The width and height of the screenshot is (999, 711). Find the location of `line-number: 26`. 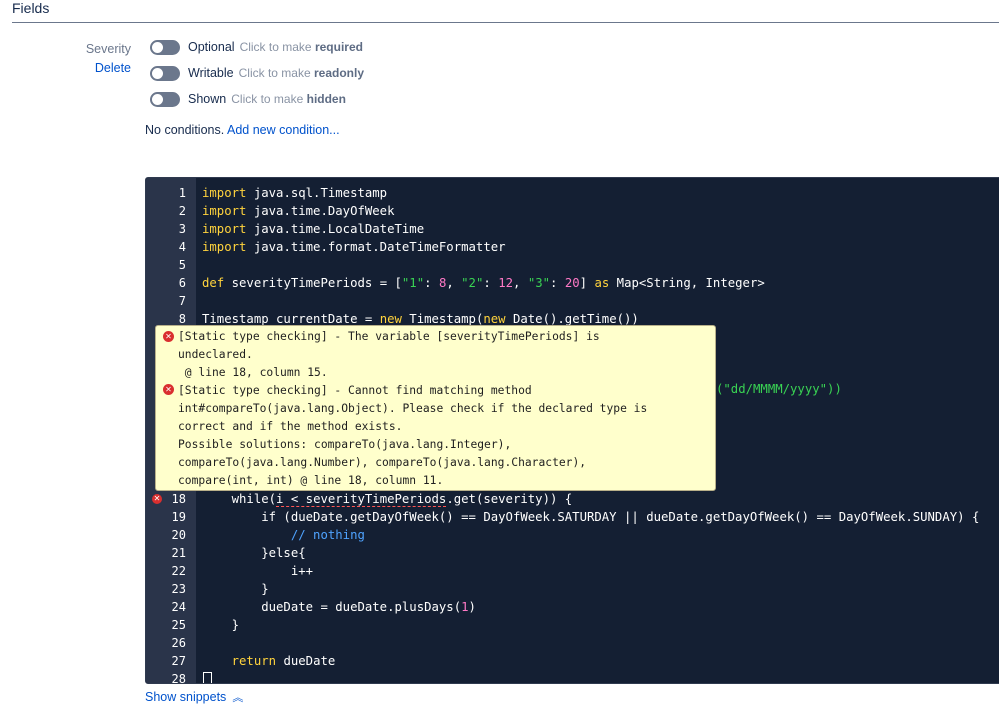

line-number: 26 is located at coordinates (178, 643).